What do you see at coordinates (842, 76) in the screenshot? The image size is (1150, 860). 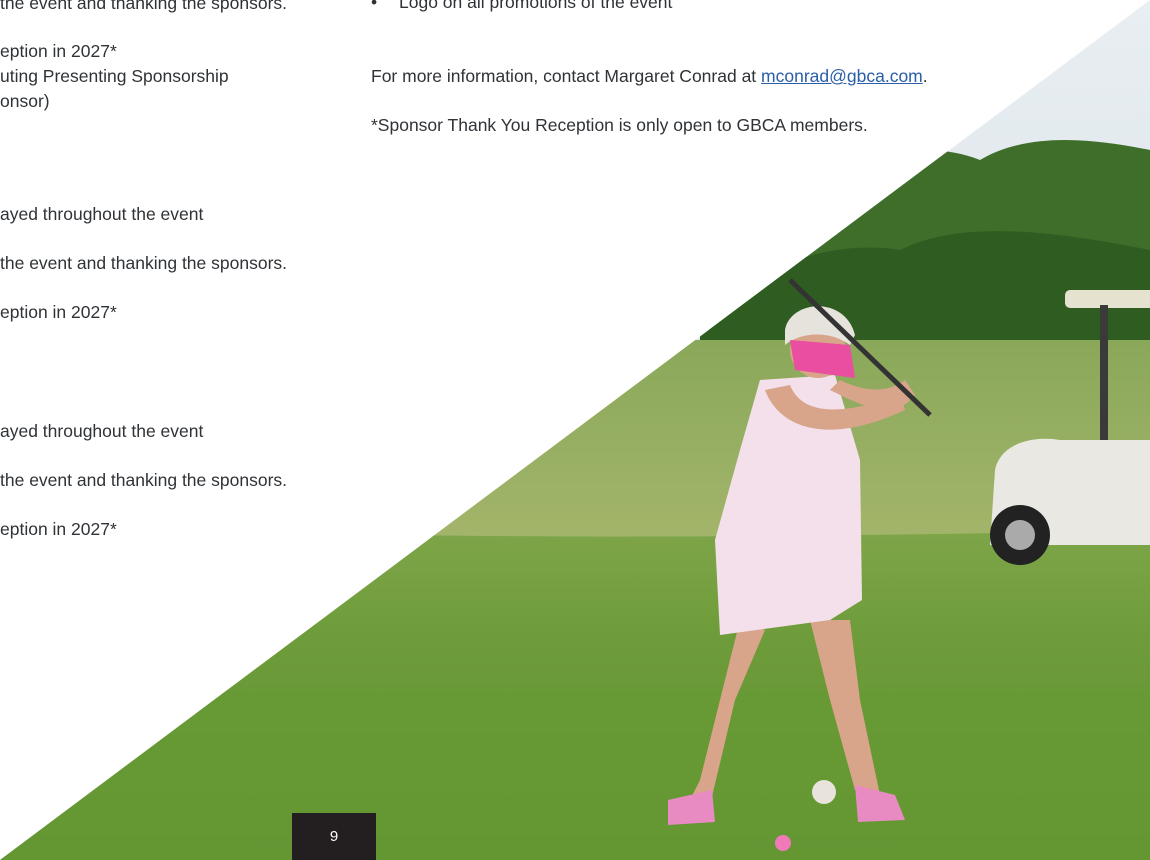 I see `contact-email-link: mconrad@gbca.com` at bounding box center [842, 76].